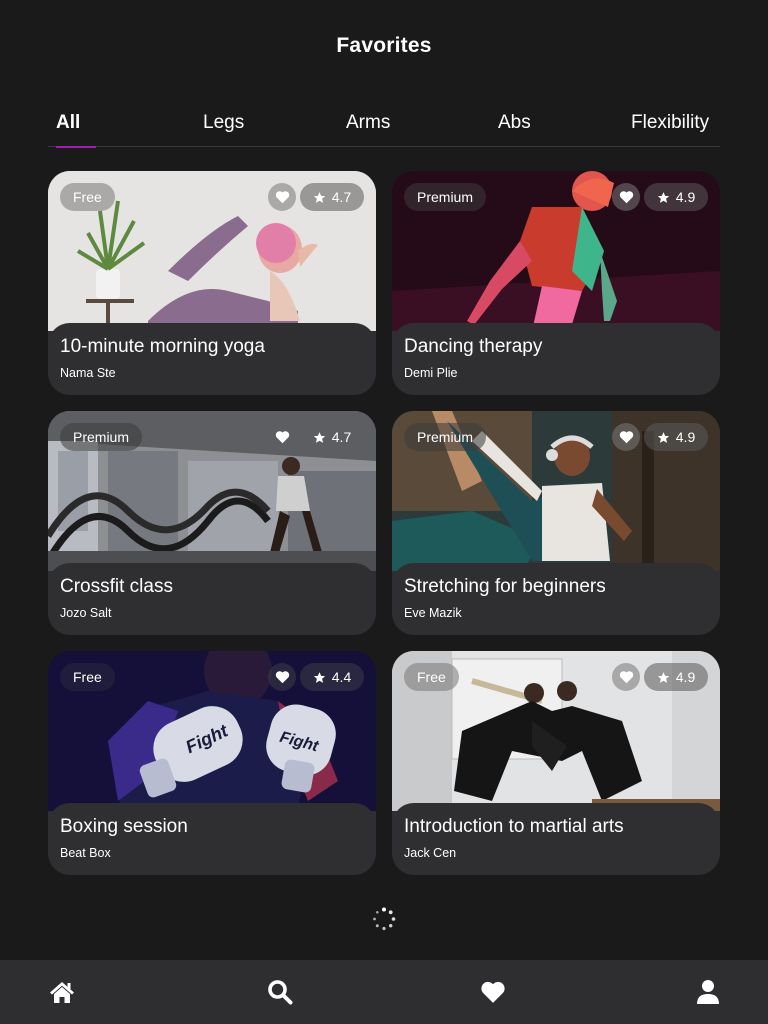 Image resolution: width=768 pixels, height=1024 pixels. Describe the element at coordinates (85, 853) in the screenshot. I see `card-author: Beat Box` at that location.